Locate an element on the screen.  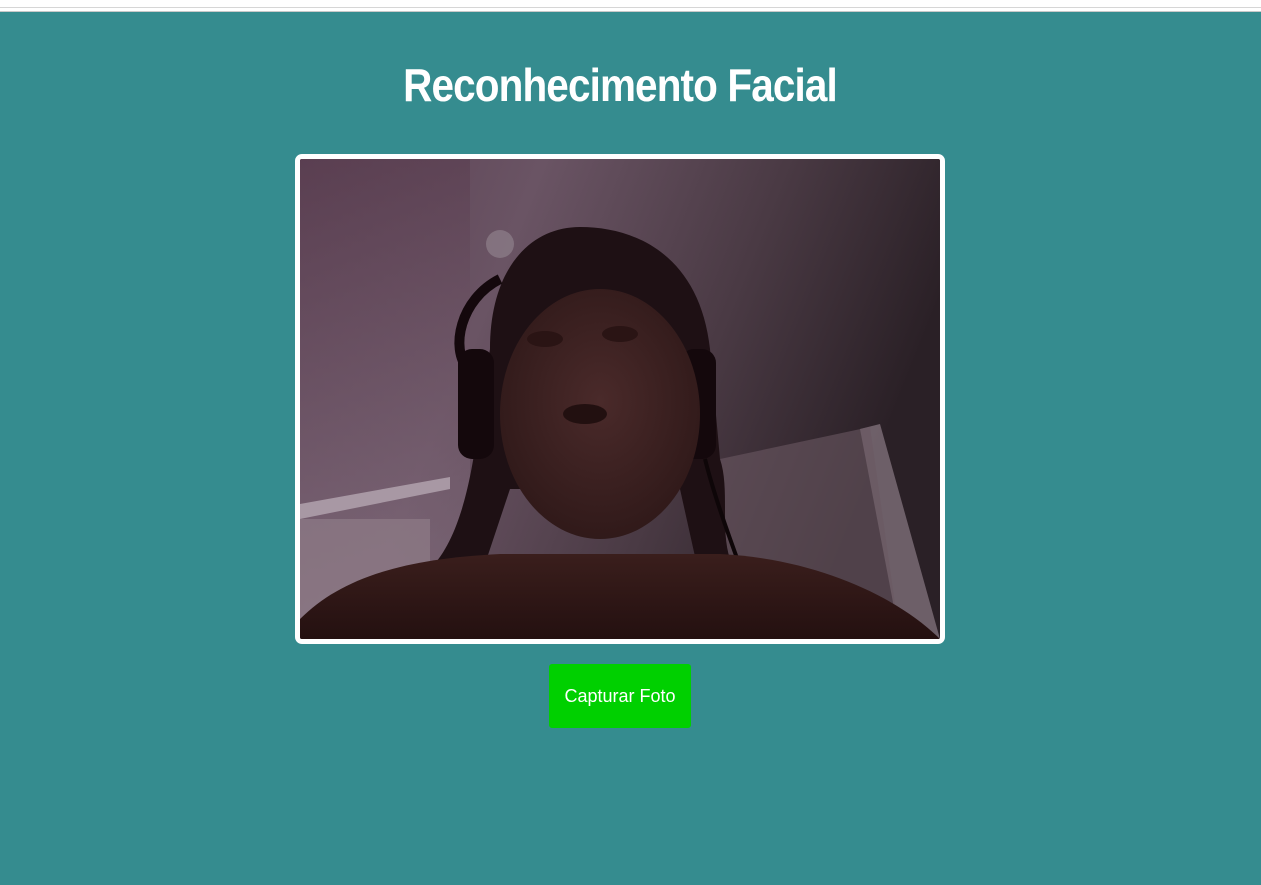
browser-top-strip is located at coordinates (630, 6).